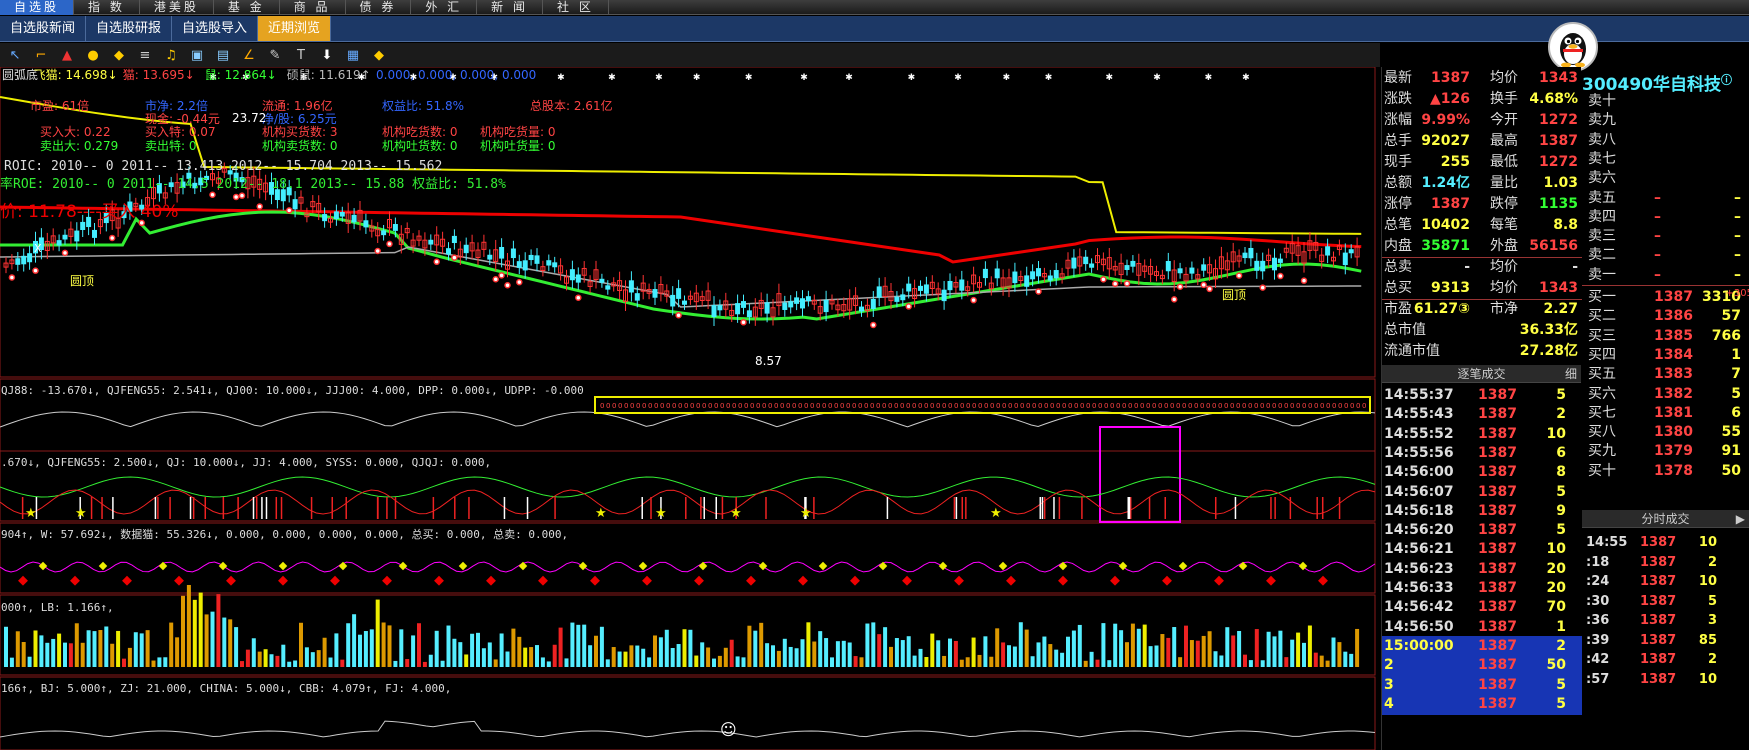 The width and height of the screenshot is (1749, 750). I want to click on menu-item-7: 新 闻, so click(510, 7).